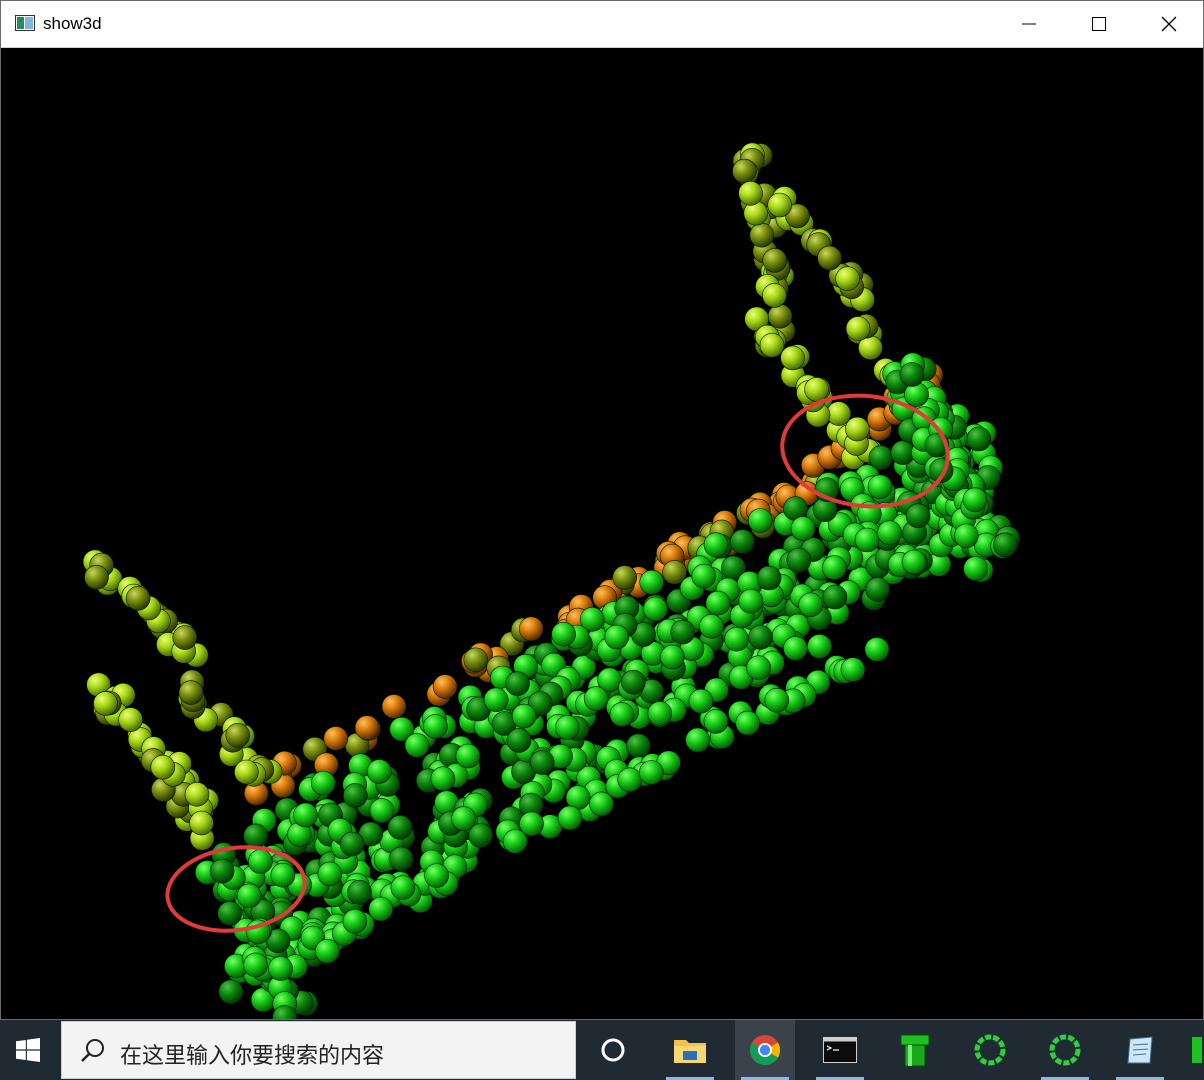  I want to click on taskbar-terminal, so click(840, 1050).